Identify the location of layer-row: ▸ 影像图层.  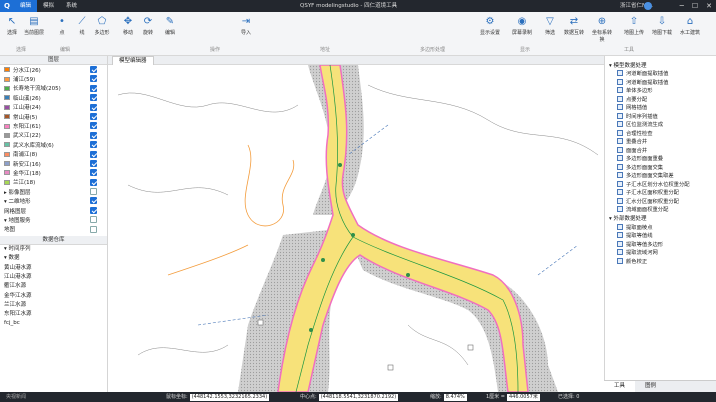
(53, 191).